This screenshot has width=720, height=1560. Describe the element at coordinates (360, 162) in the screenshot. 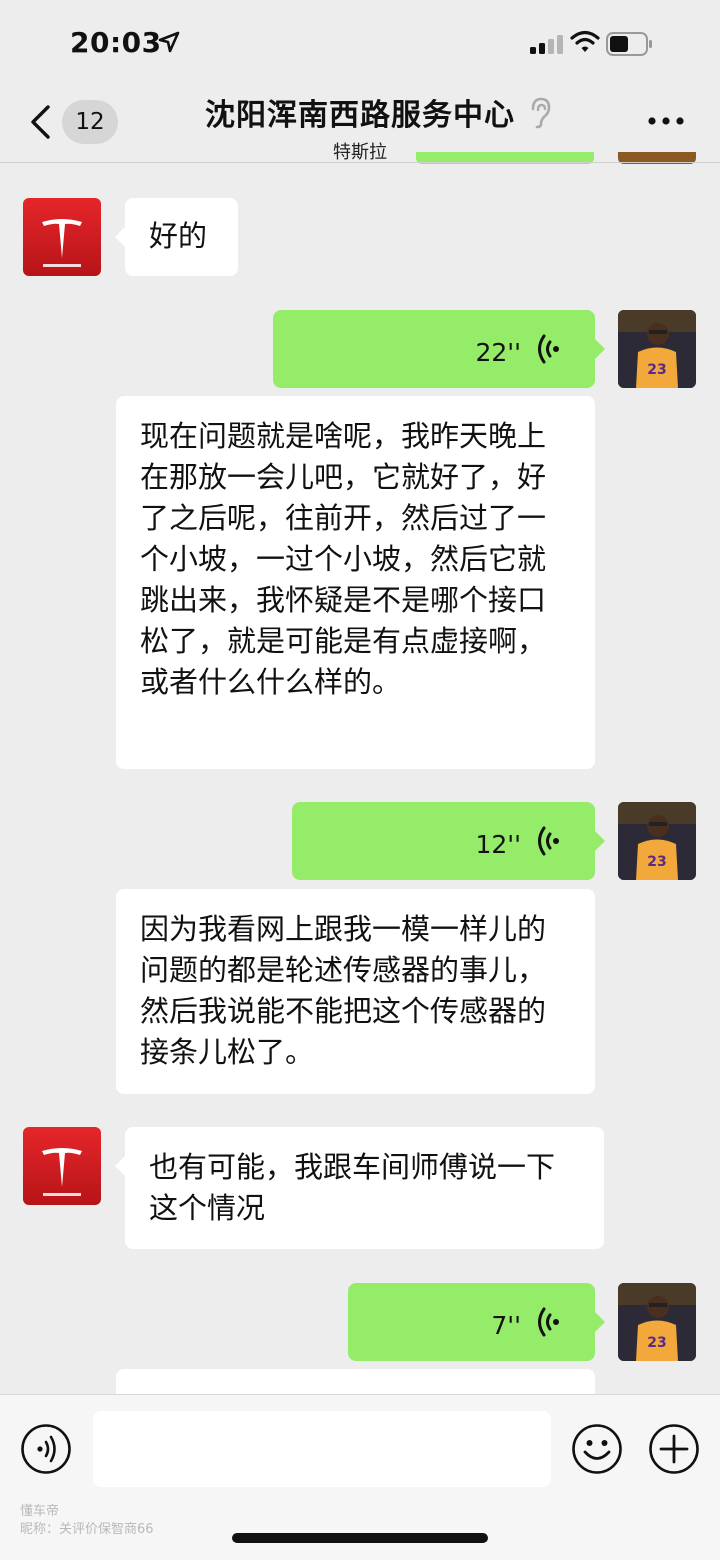

I see `header-divider` at that location.